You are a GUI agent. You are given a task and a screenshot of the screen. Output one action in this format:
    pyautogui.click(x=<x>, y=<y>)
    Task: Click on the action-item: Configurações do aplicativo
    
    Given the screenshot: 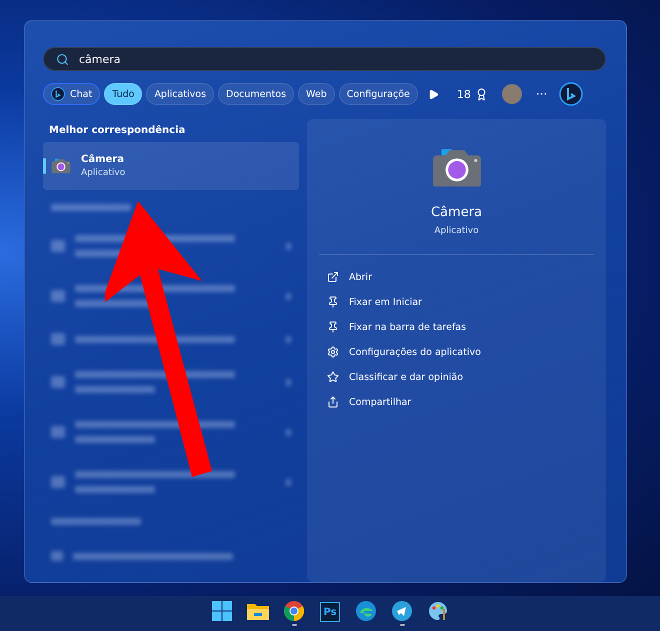 What is the action you would take?
    pyautogui.click(x=456, y=352)
    